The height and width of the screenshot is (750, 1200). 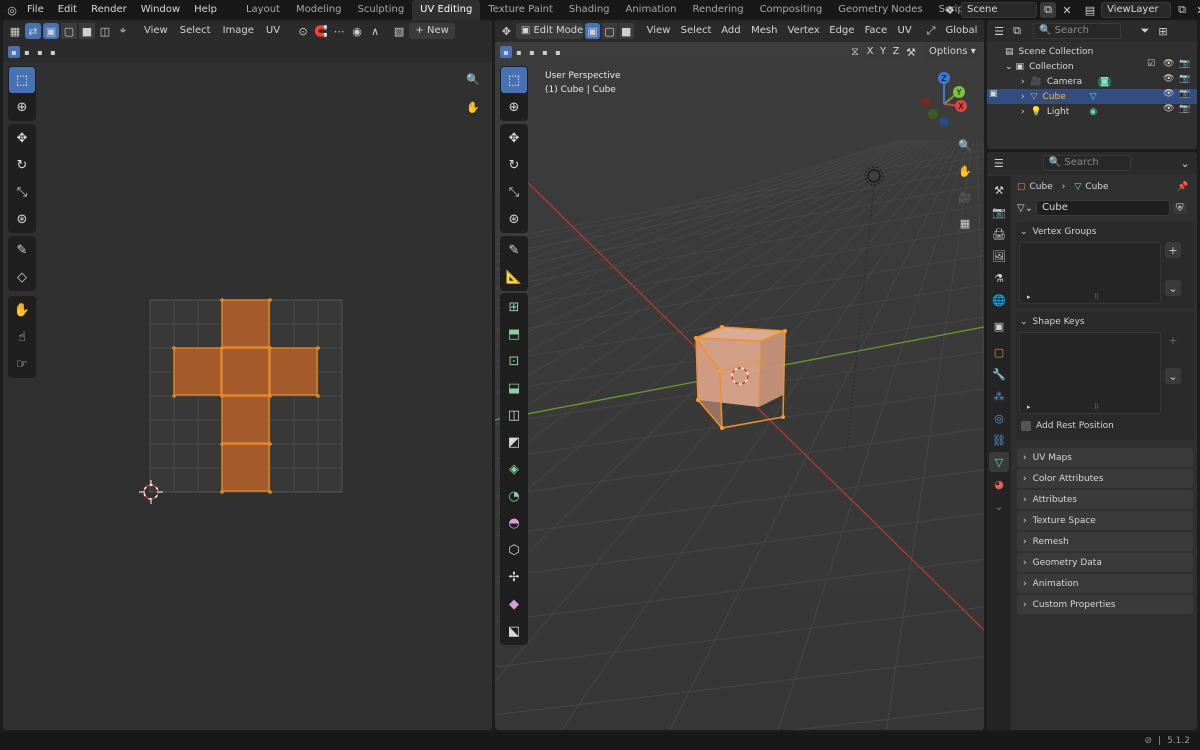 What do you see at coordinates (87, 31) in the screenshot?
I see `face-select-icon: ■` at bounding box center [87, 31].